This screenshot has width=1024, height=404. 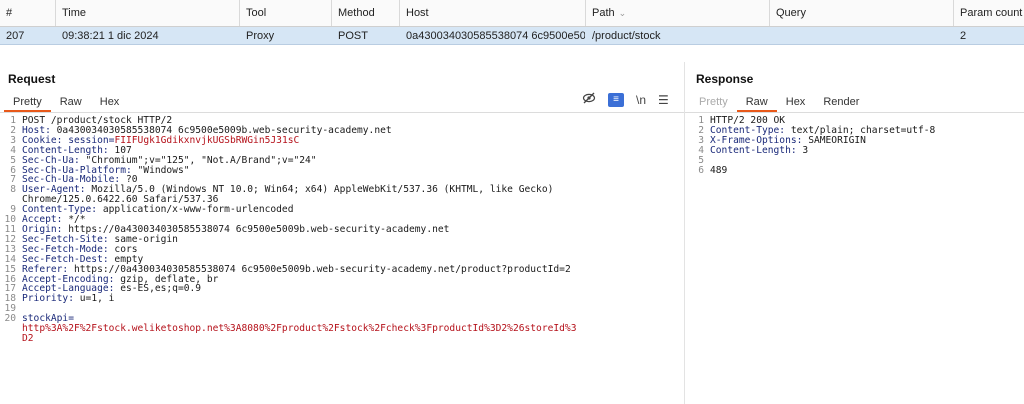 What do you see at coordinates (678, 13) in the screenshot?
I see `col-header-path: Path ⌄` at bounding box center [678, 13].